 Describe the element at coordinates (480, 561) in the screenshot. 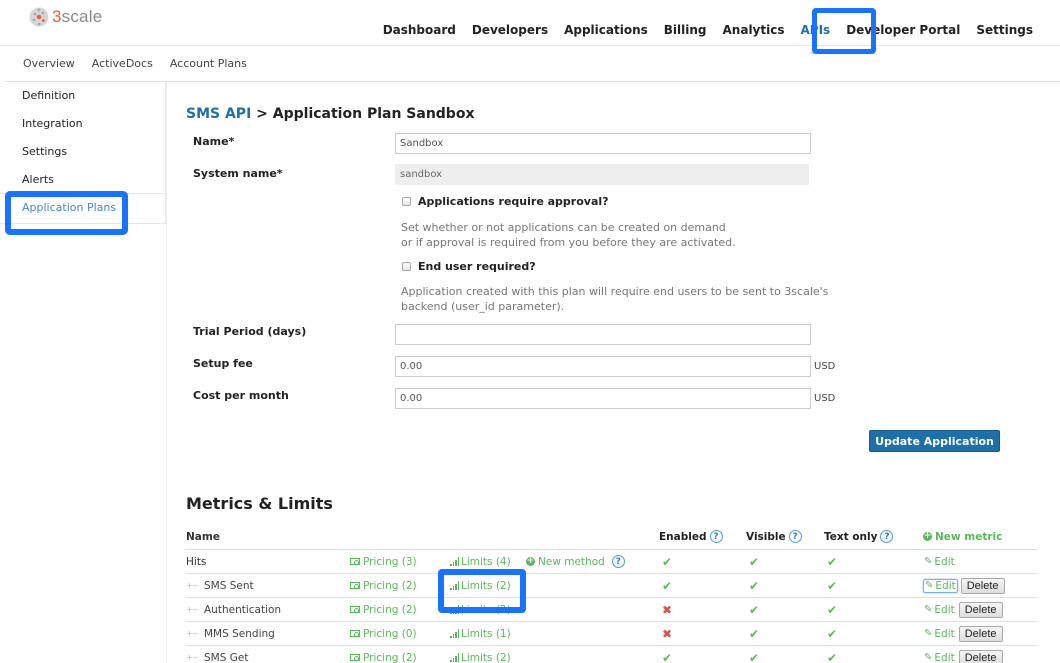

I see `limits-link: Limits (4)` at that location.